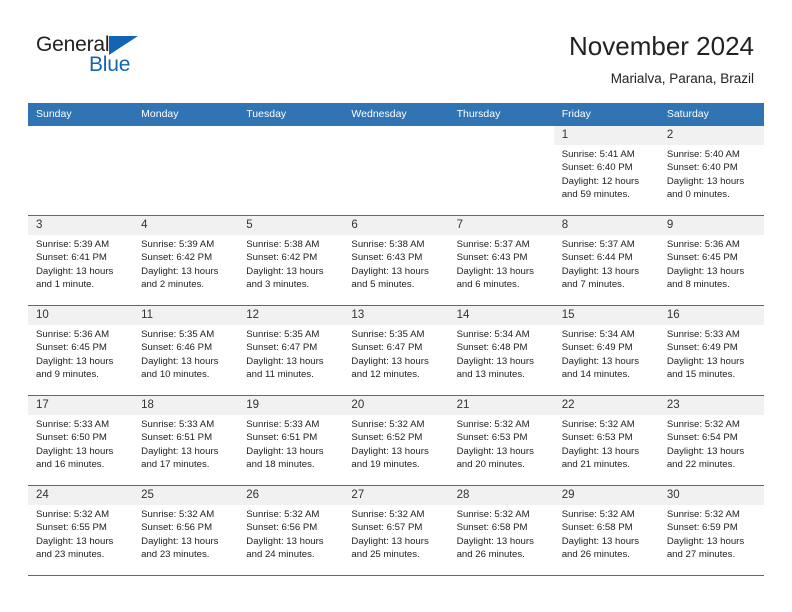  I want to click on day-sunrise-text: Sunrise: 5:38 AM, so click(388, 244).